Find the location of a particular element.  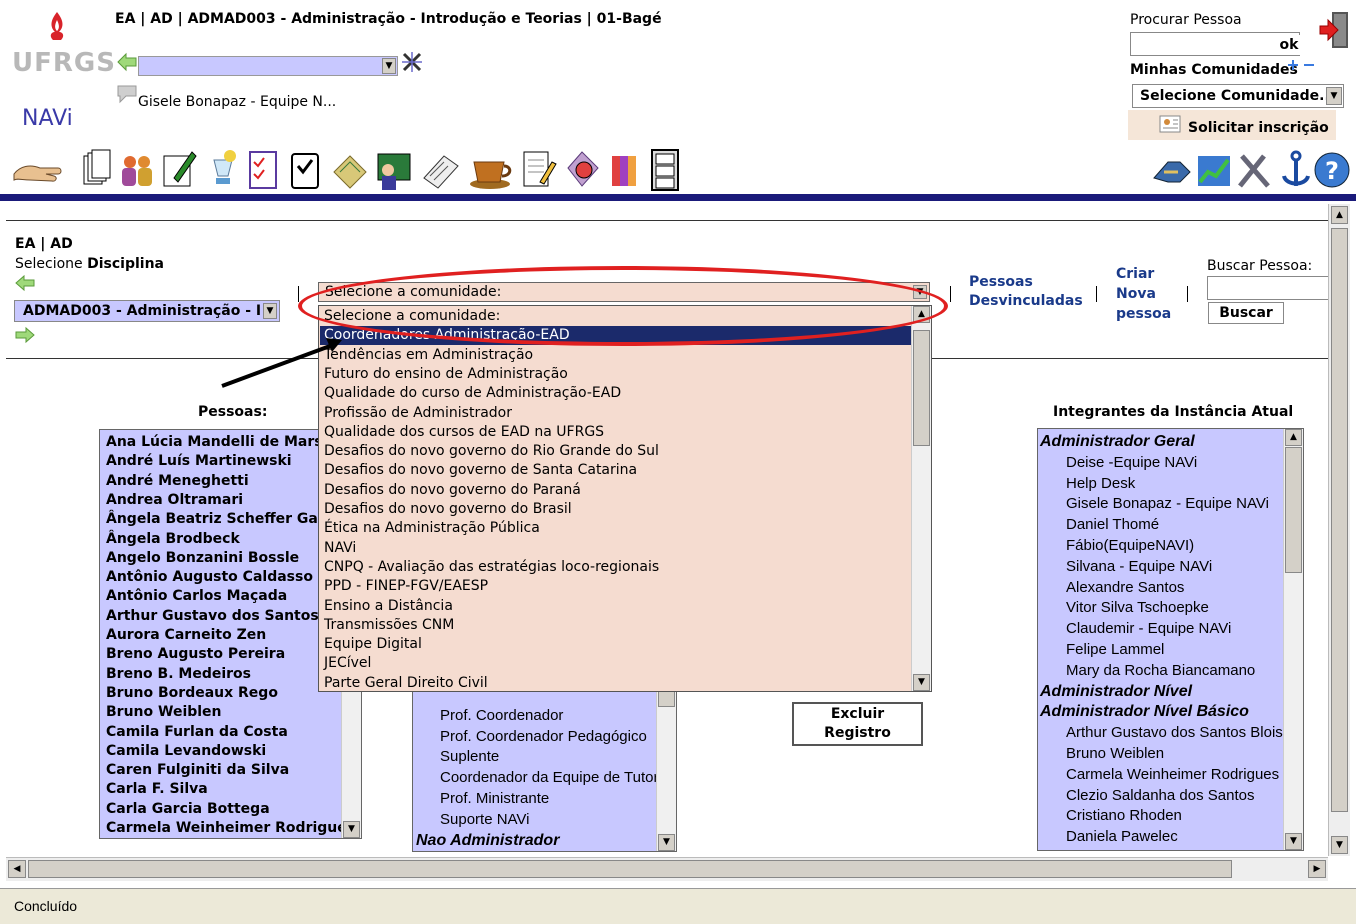

list-item: Deise -Equipe NAVi is located at coordinates (1131, 462).